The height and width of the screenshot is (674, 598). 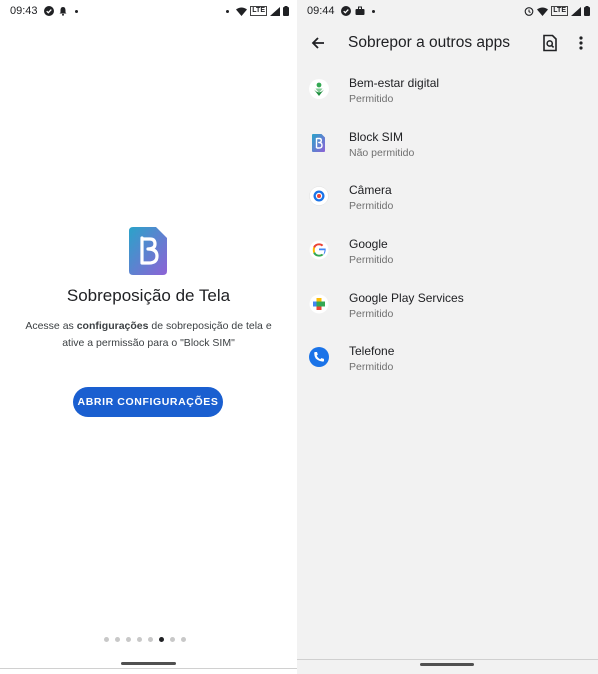 What do you see at coordinates (447, 252) in the screenshot?
I see `list-item-google: Google Permitido` at bounding box center [447, 252].